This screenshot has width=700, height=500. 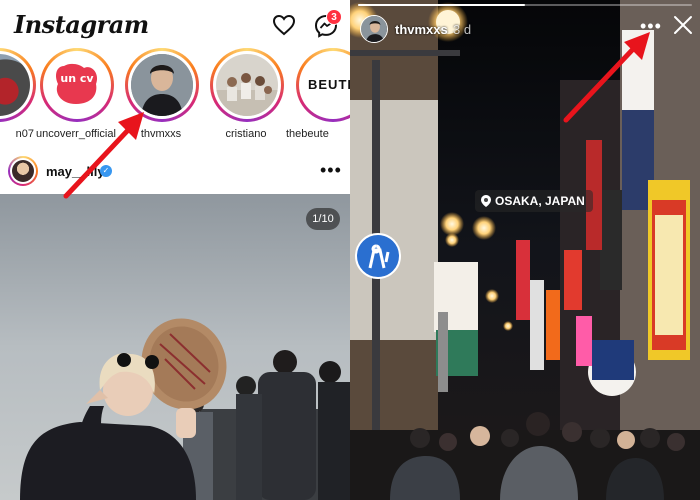 What do you see at coordinates (441, 5) in the screenshot?
I see `story-progress-fill` at bounding box center [441, 5].